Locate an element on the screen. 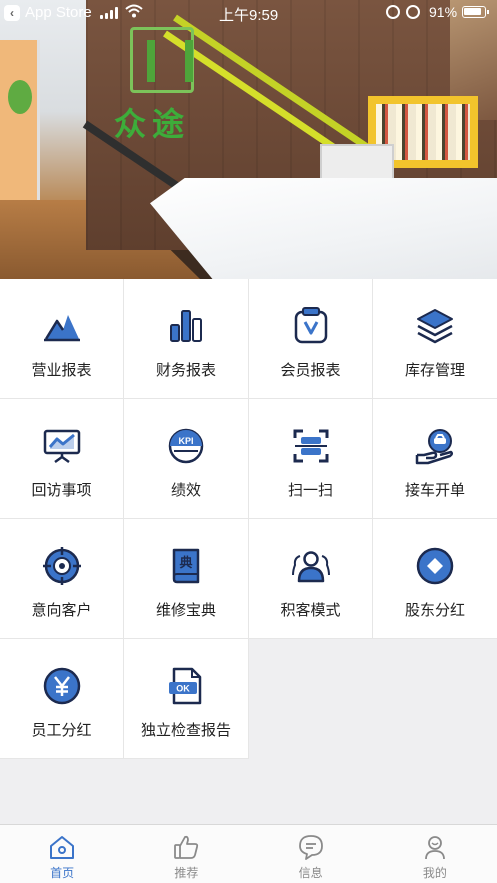 This screenshot has width=497, height=883. banner-wall-logo is located at coordinates (20, 97).